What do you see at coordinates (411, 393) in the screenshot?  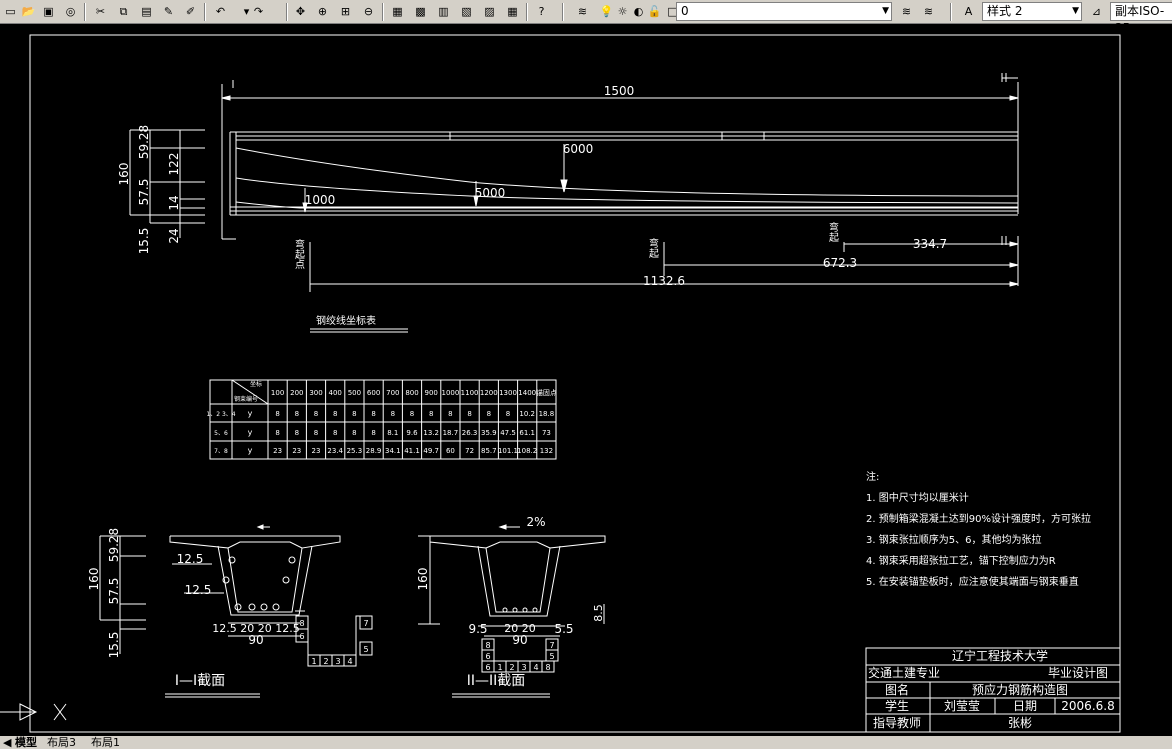 I see `table-header-cell: 800` at bounding box center [411, 393].